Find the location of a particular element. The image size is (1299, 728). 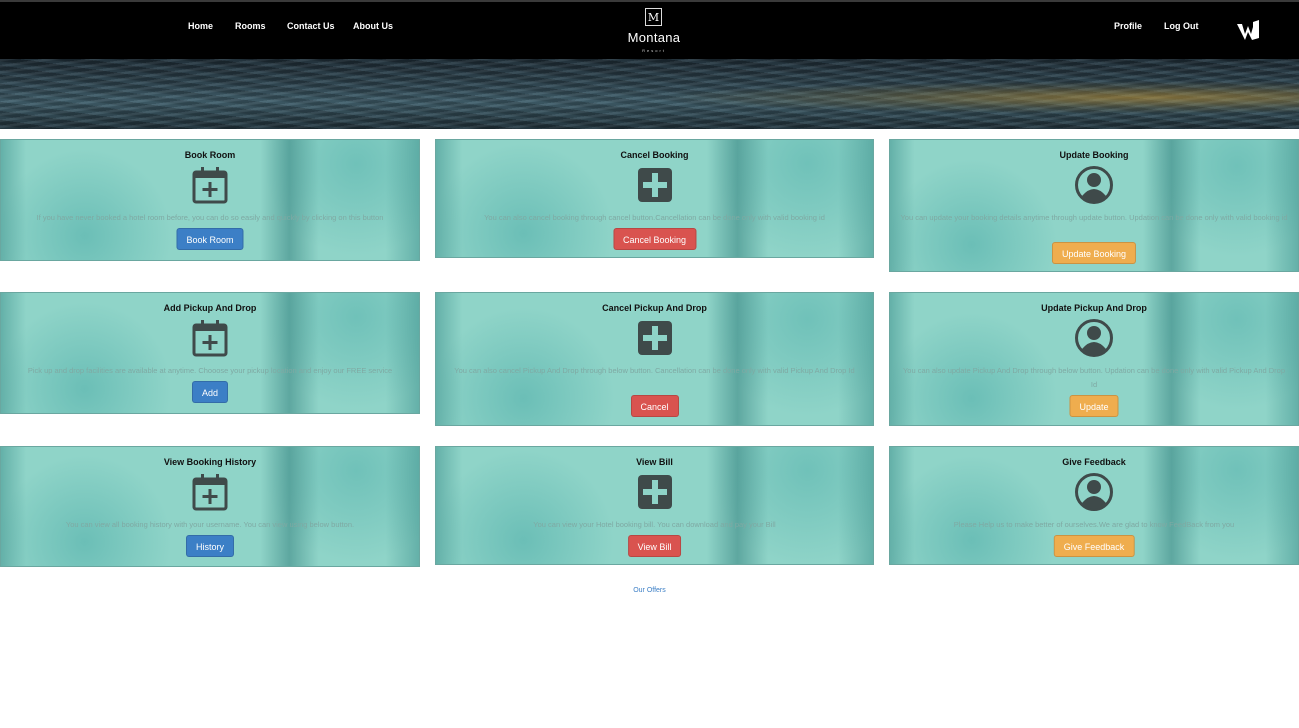

card-title: Add Pickup And Drop is located at coordinates (210, 308).